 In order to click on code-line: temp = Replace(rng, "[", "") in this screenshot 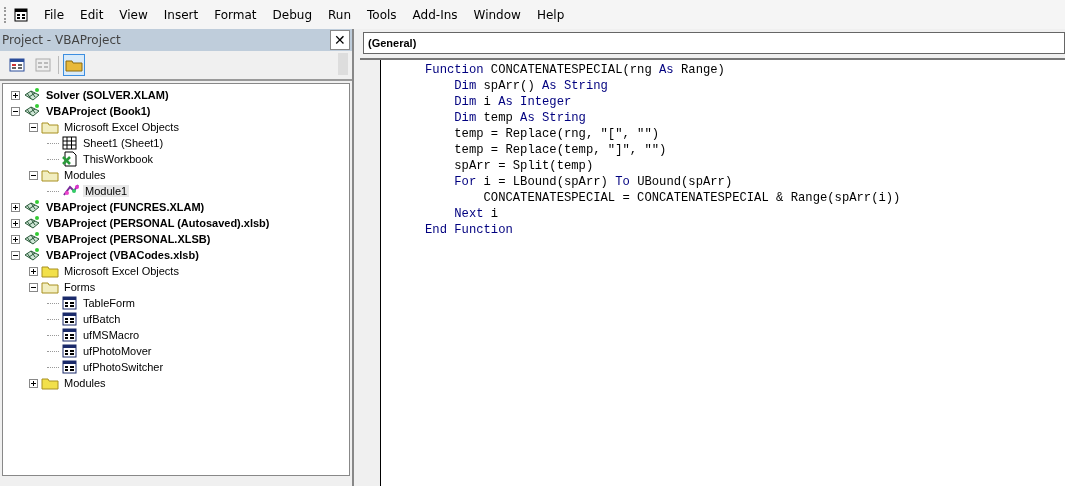, I will do `click(557, 135)`.